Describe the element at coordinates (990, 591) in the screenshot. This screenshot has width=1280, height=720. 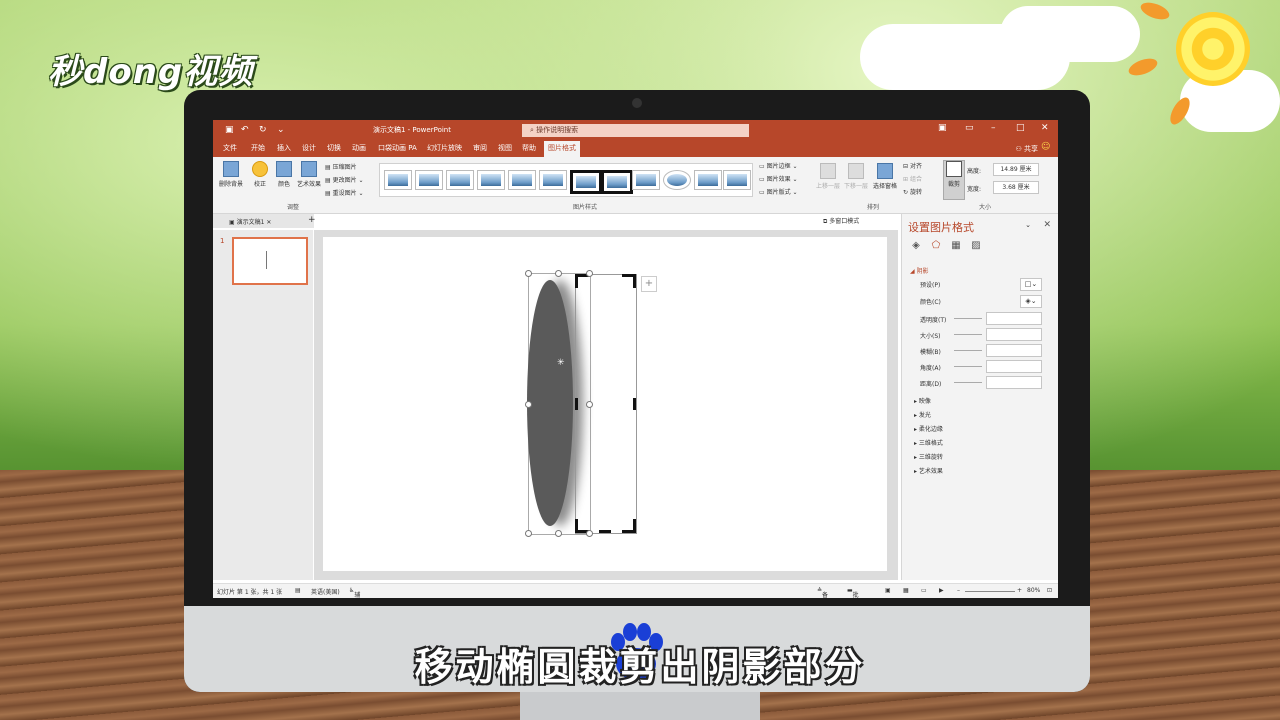
I see `zoom-slider` at that location.